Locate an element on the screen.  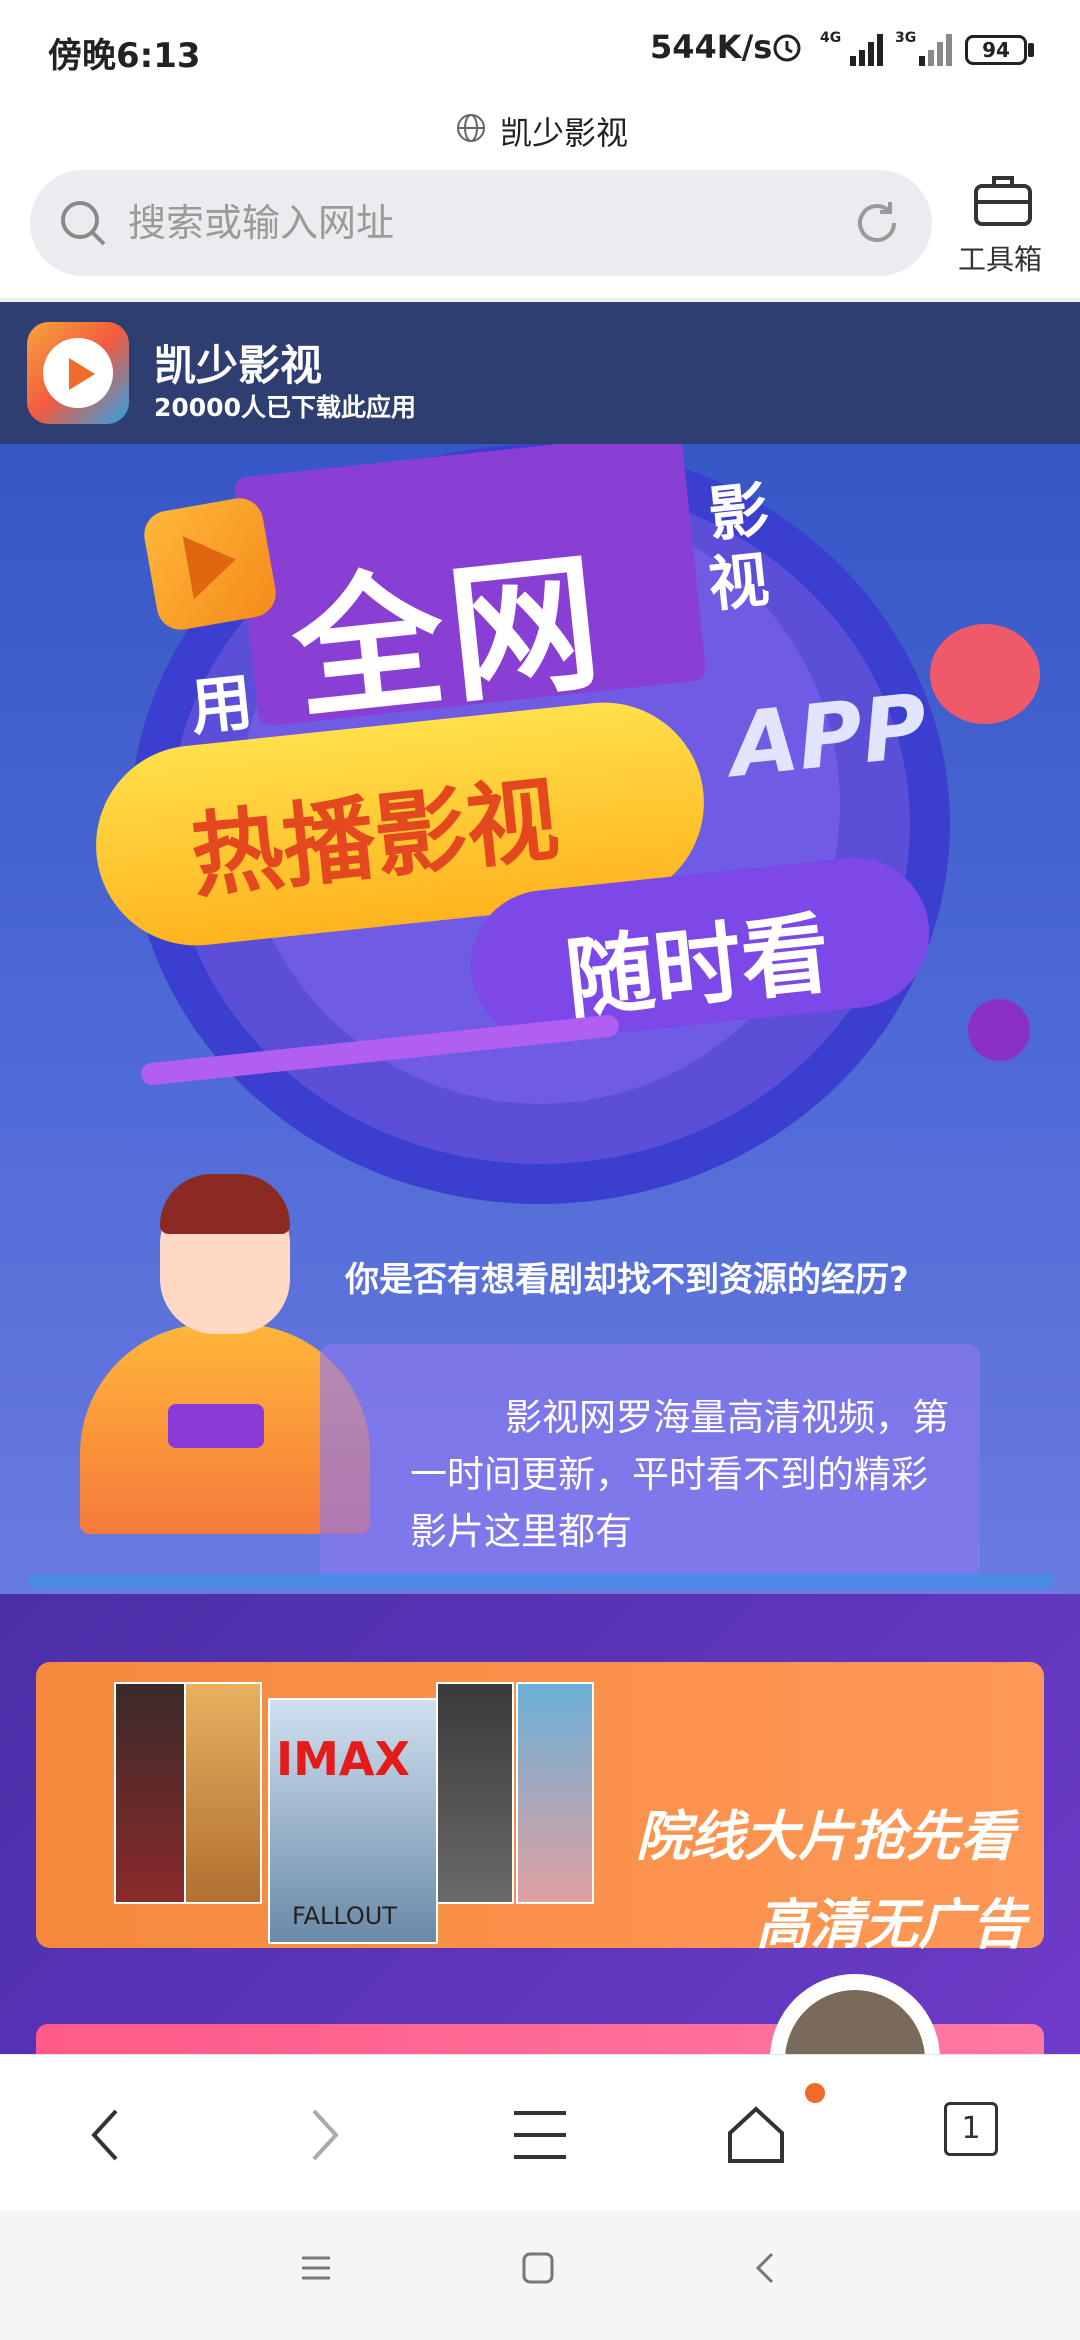
address-bar is located at coordinates (481, 223).